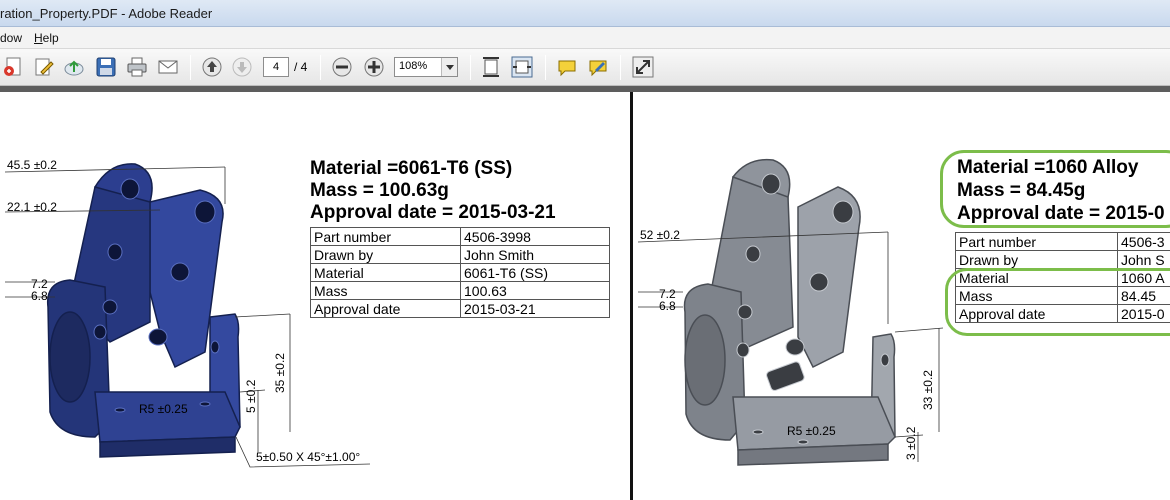 This screenshot has height=500, width=1170. Describe the element at coordinates (1062, 259) in the screenshot. I see `table-row: Drawn by John S` at that location.